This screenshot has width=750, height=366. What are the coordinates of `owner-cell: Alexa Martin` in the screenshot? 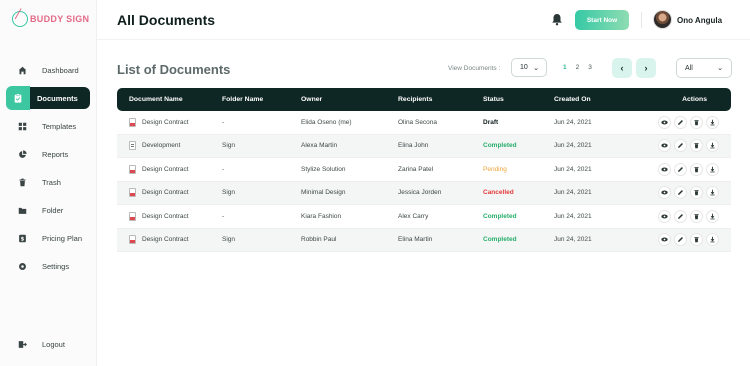 It's located at (319, 146).